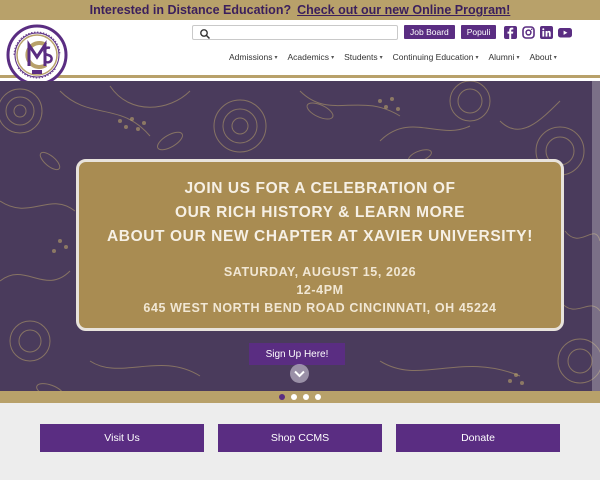 This screenshot has width=600, height=480. What do you see at coordinates (122, 438) in the screenshot?
I see `visit-us-button: Visit Us` at bounding box center [122, 438].